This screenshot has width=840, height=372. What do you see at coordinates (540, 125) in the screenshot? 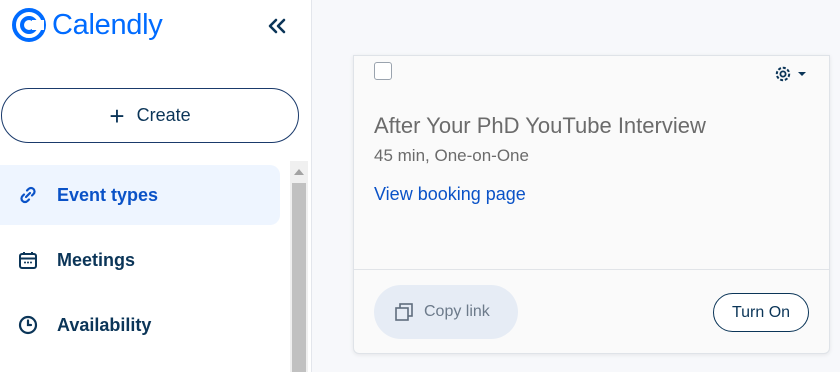
I see `event-title: After Your PhD YouTube Interview` at bounding box center [540, 125].